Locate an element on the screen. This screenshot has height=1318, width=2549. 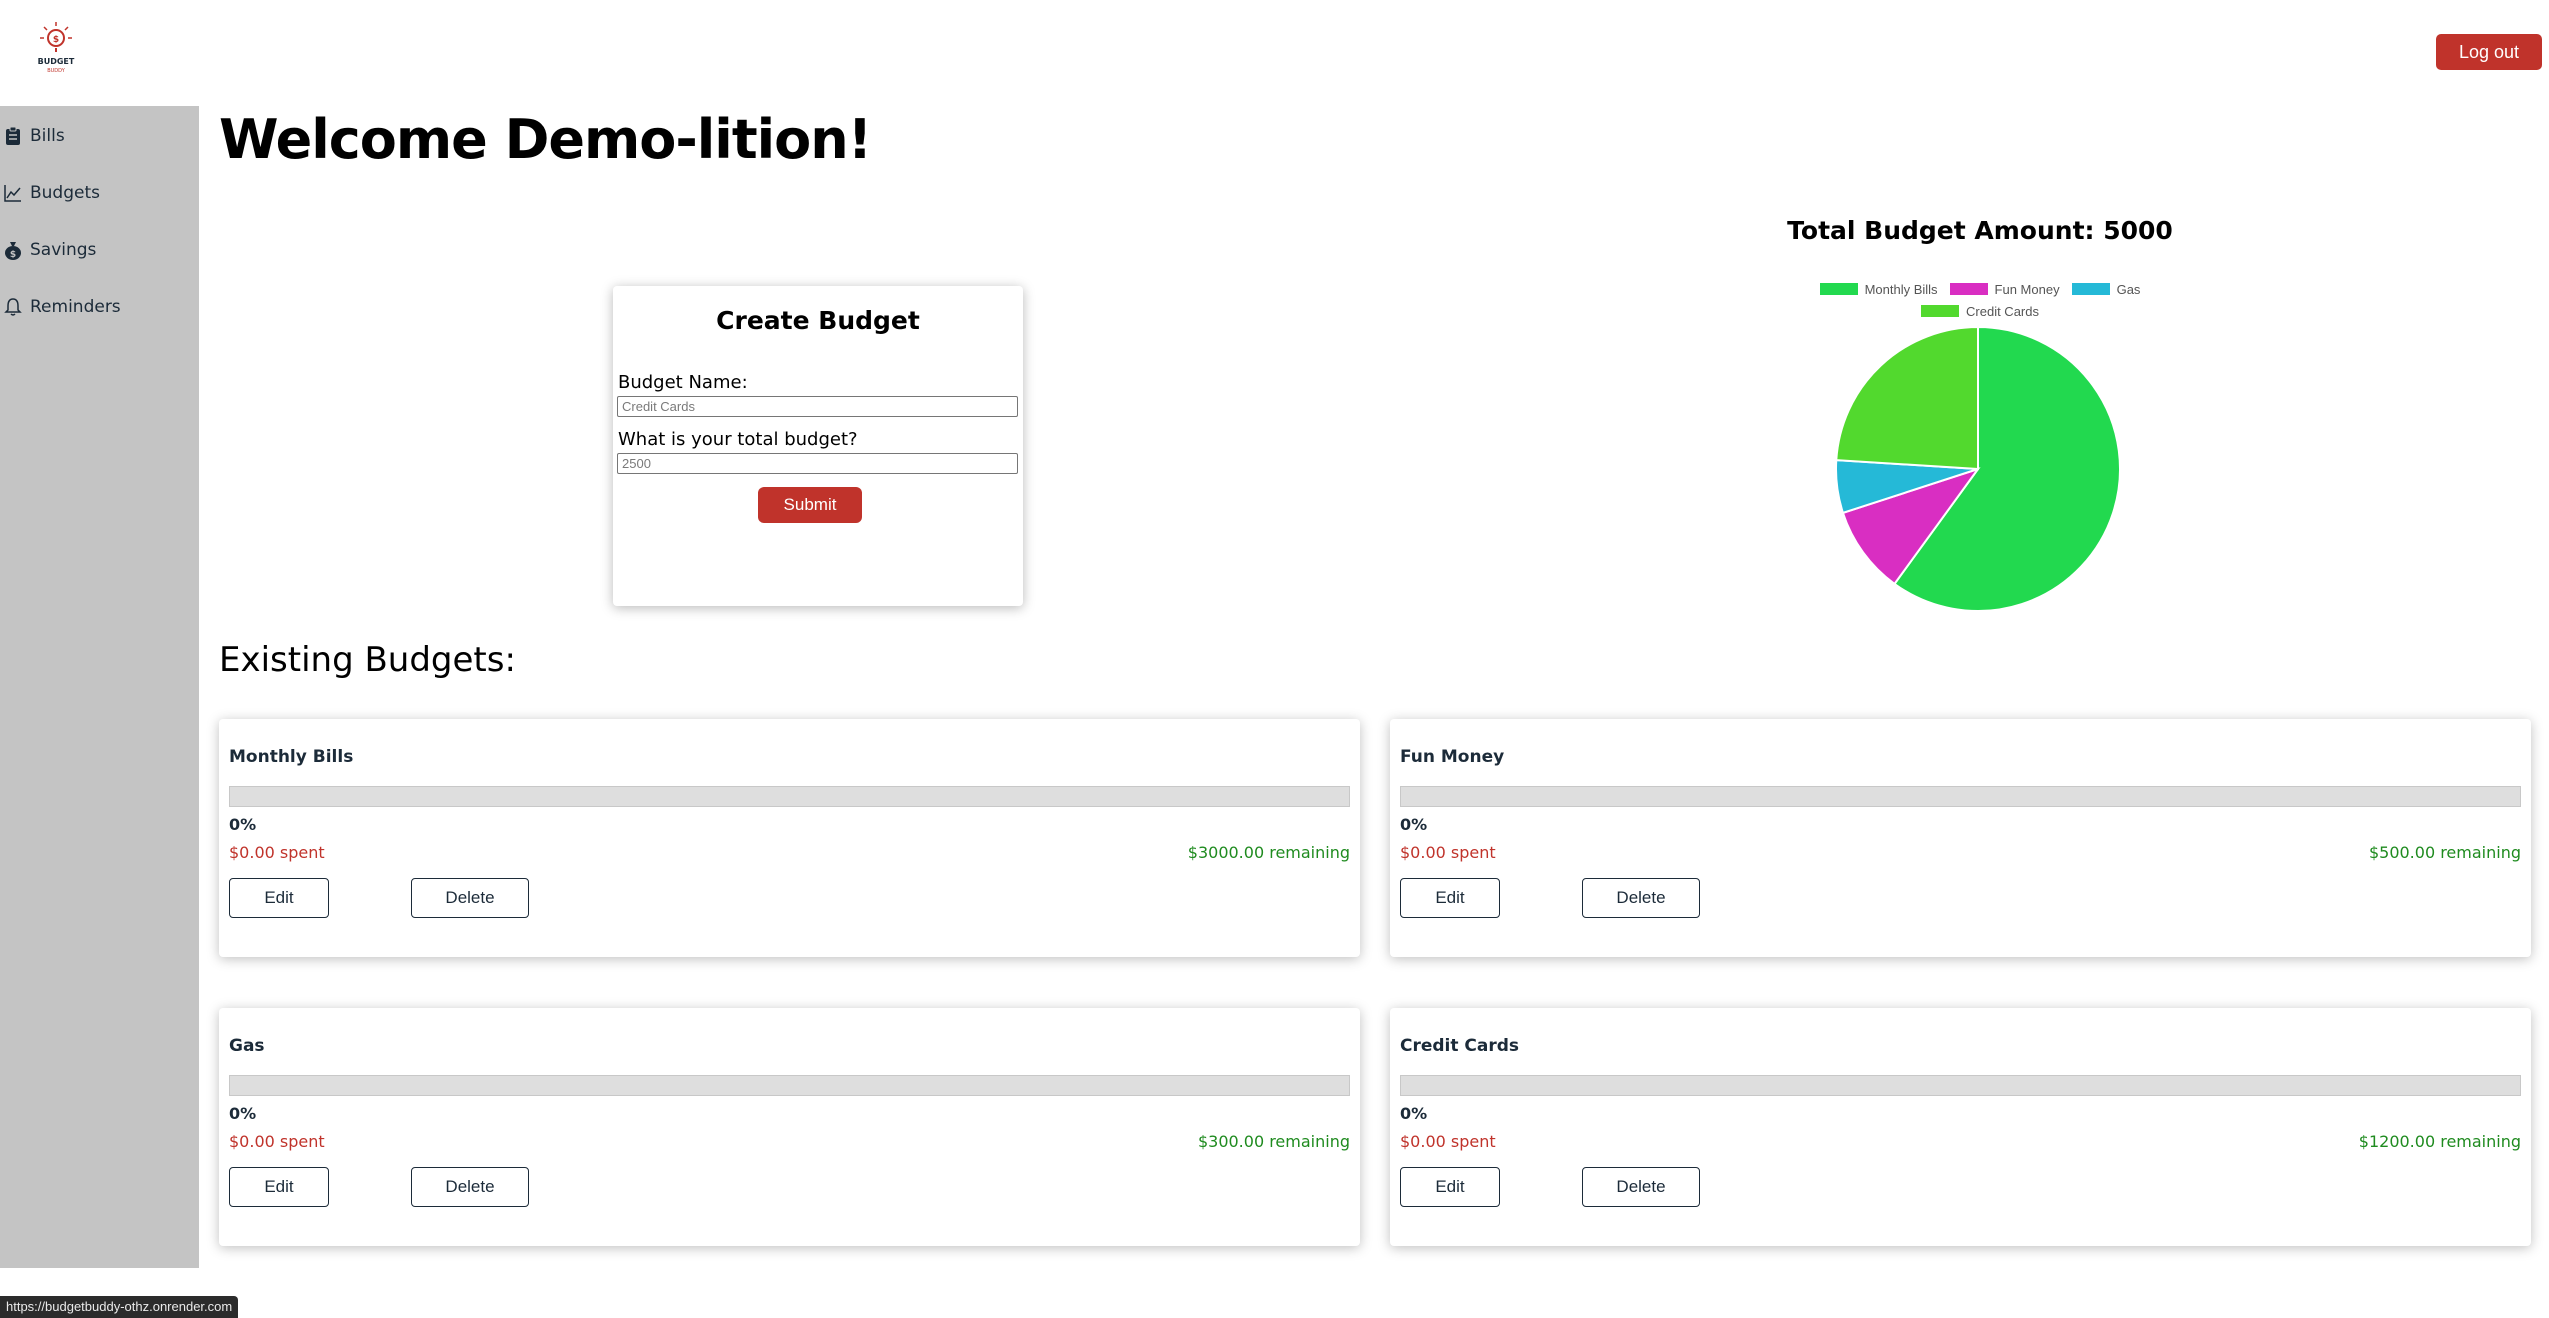
status-bar-url: https://budgetbuddy-othz.onrender.com is located at coordinates (119, 1307).